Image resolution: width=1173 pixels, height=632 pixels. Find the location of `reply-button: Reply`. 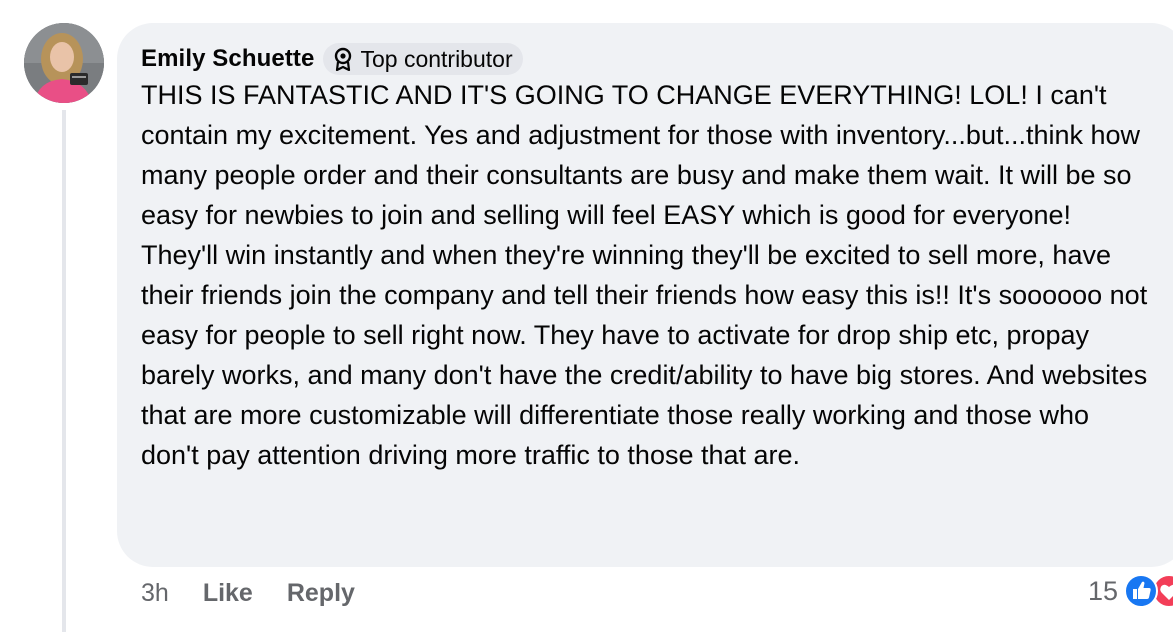

reply-button: Reply is located at coordinates (321, 593).